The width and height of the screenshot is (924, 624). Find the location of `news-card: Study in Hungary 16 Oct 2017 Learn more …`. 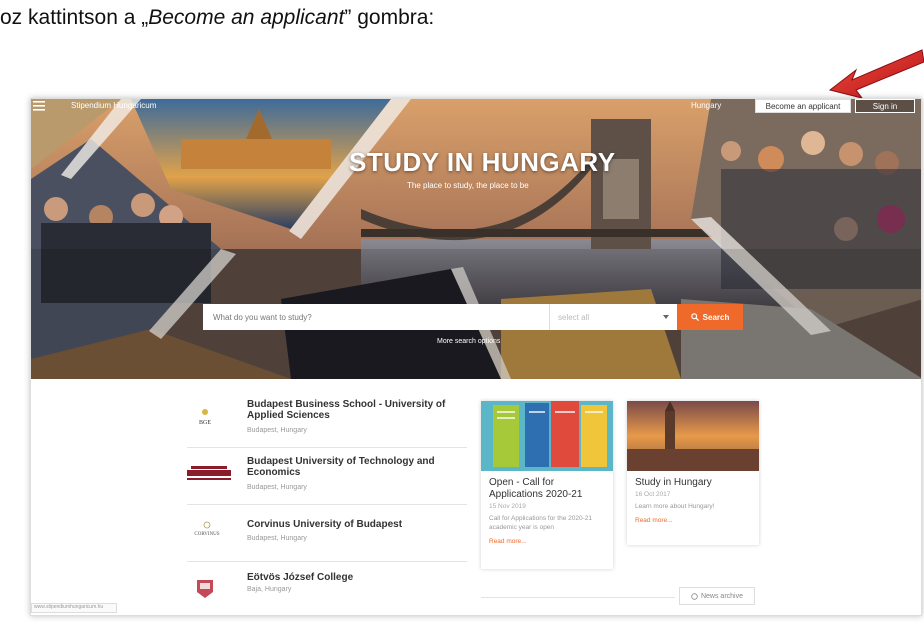

news-card: Study in Hungary 16 Oct 2017 Learn more … is located at coordinates (693, 473).